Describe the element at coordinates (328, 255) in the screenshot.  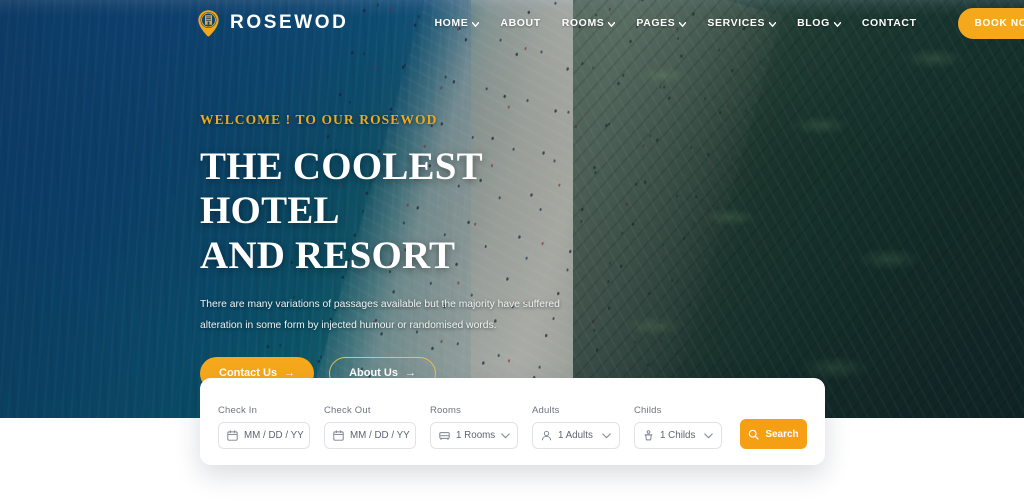
I see `hero-title-line-2: AND RESORT` at that location.